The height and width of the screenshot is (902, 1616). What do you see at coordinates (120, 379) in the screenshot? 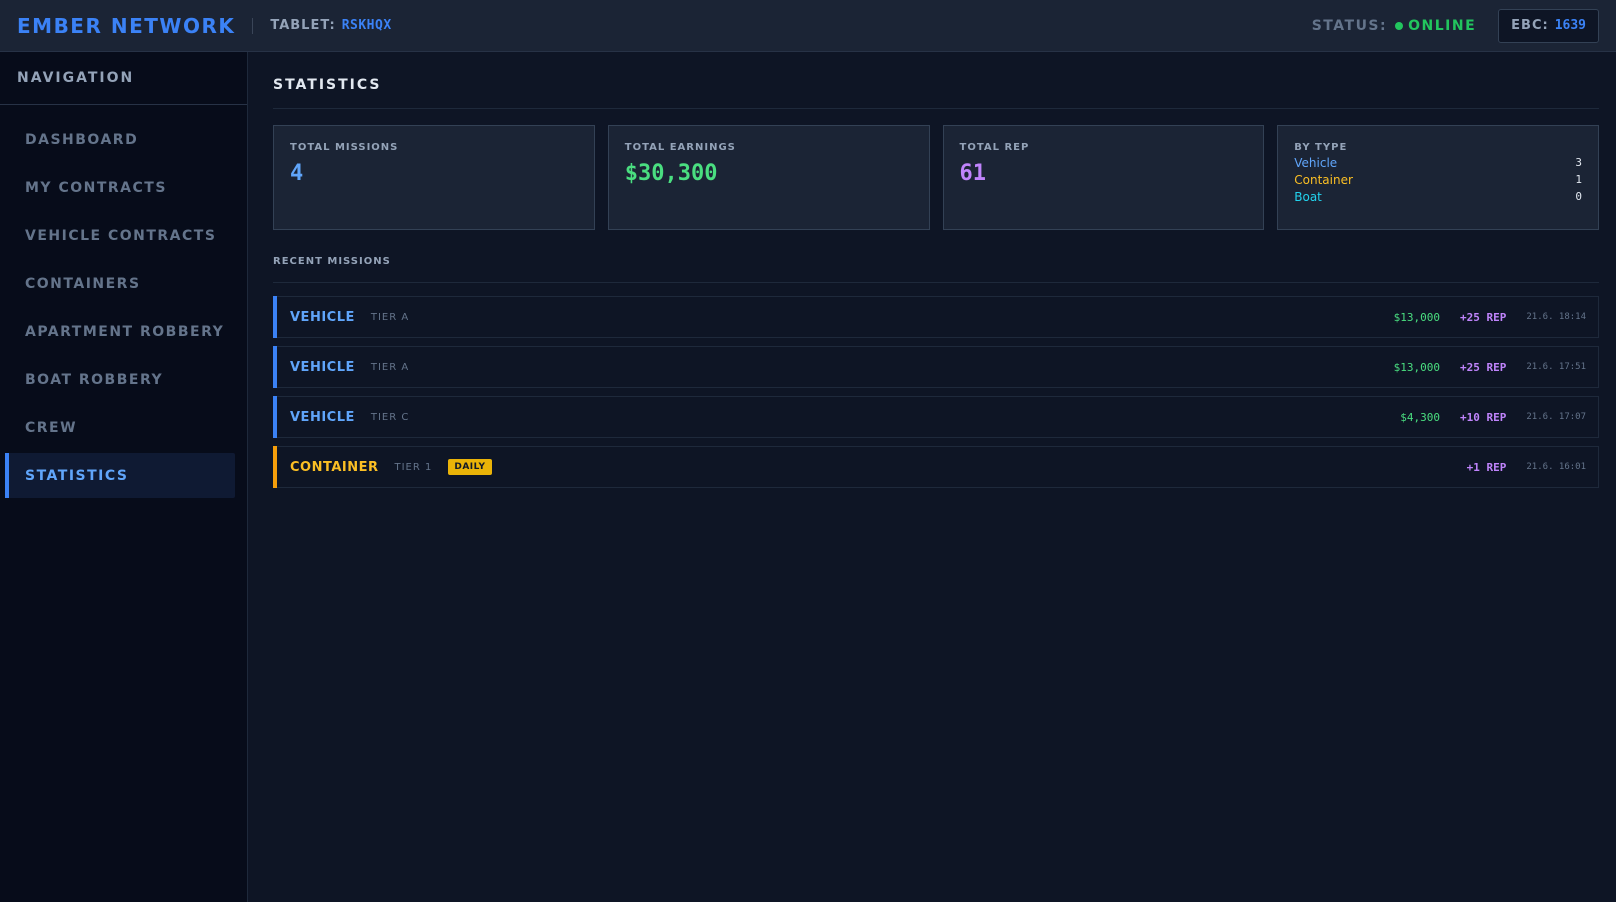
I see `sidebar-item-boat-robbery: BOAT ROBBERY` at bounding box center [120, 379].